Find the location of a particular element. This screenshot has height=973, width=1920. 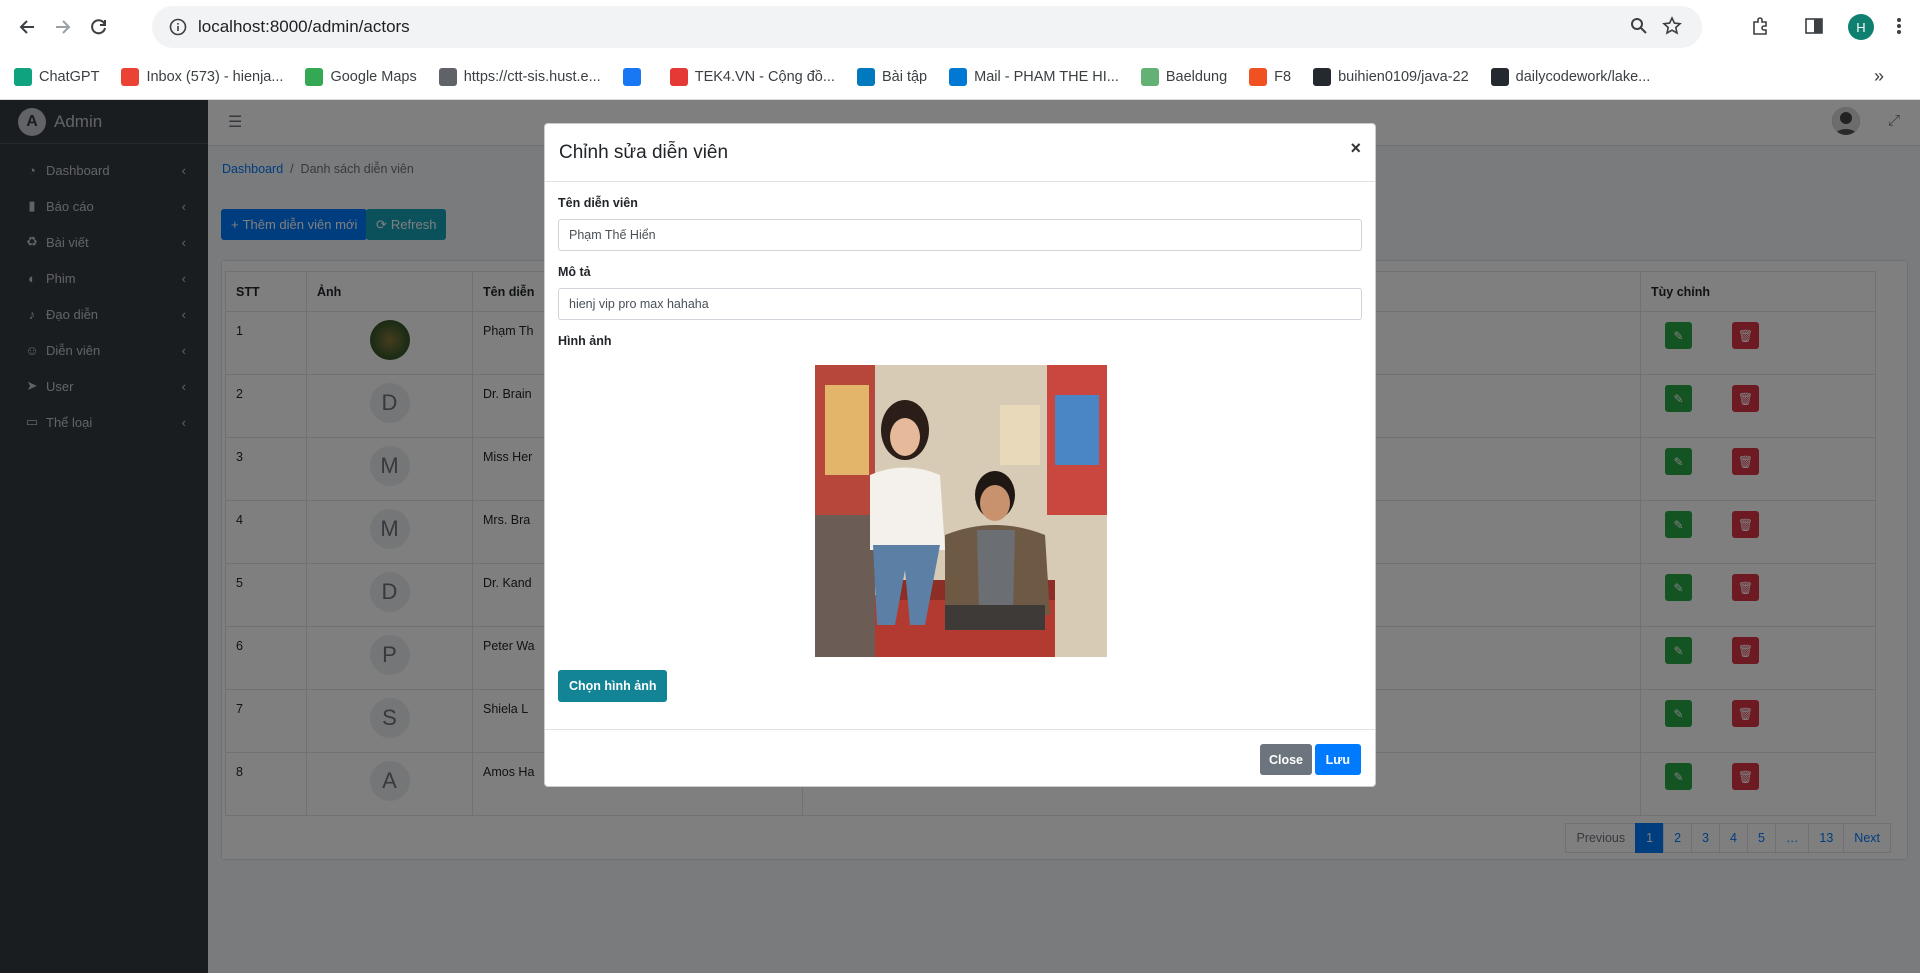

modal-backdrop-sidebar is located at coordinates (104, 536).